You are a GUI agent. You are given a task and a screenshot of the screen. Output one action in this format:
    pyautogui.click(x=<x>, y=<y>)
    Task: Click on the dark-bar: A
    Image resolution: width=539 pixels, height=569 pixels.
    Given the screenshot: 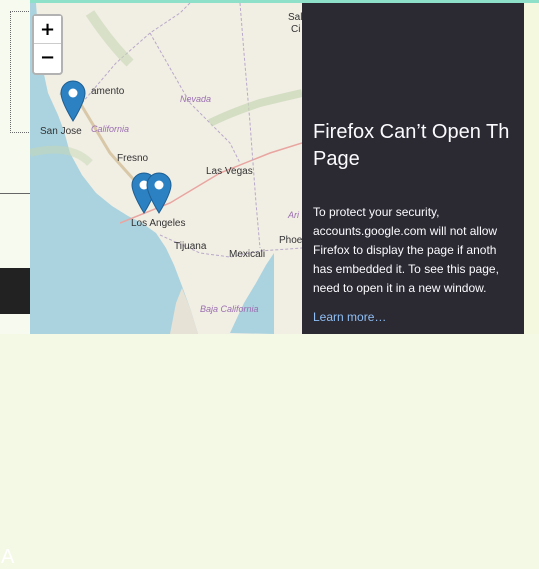 What is the action you would take?
    pyautogui.click(x=15, y=418)
    